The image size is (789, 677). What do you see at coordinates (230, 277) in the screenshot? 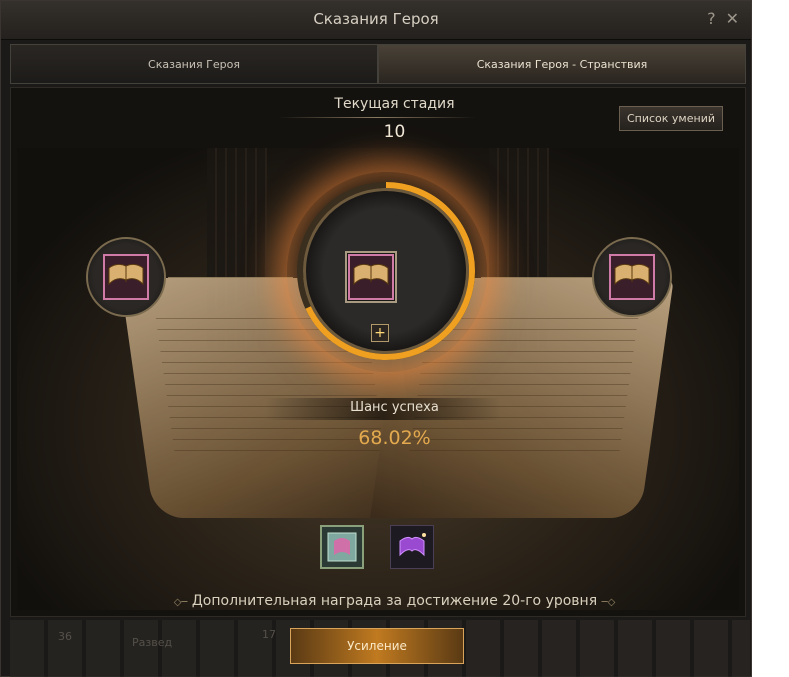
I see `connector-line-left` at bounding box center [230, 277].